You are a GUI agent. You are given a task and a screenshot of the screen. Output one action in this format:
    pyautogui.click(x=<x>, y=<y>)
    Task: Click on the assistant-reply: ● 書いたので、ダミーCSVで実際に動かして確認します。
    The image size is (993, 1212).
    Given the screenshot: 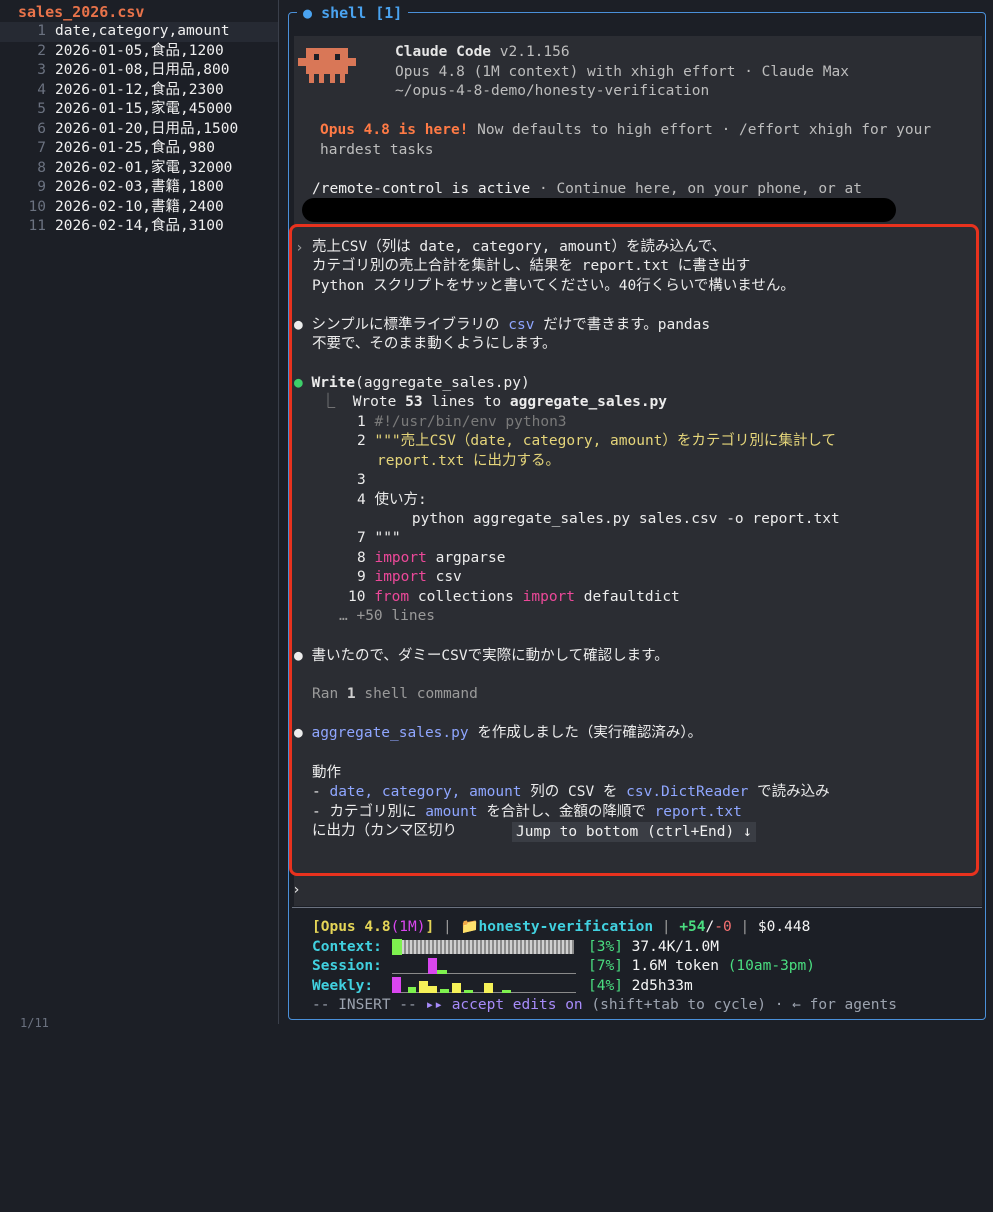 What is the action you would take?
    pyautogui.click(x=481, y=657)
    